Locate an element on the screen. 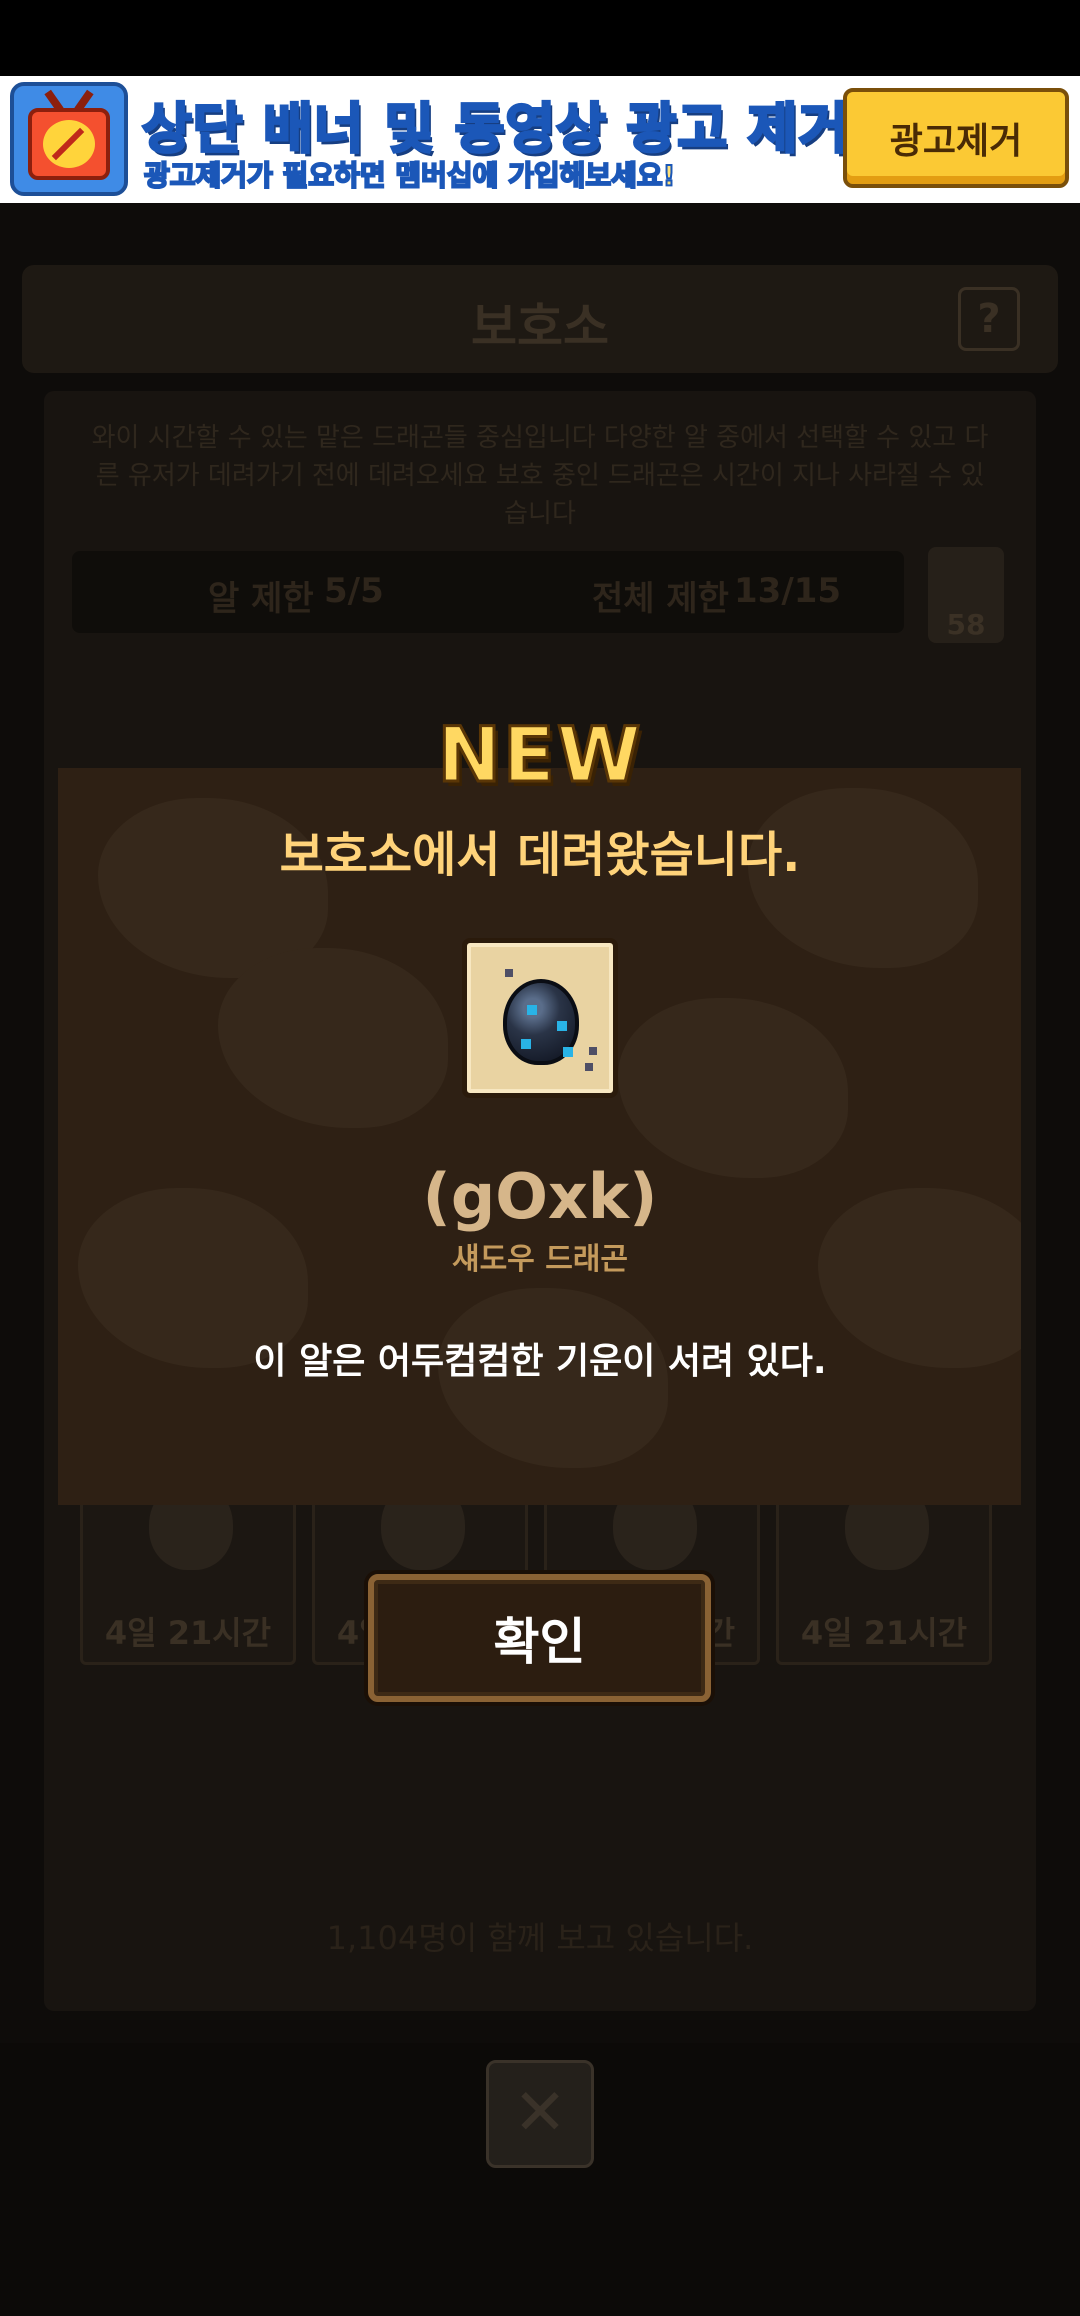 This screenshot has height=2316, width=1080. dragon-name: (gOxk) is located at coordinates (540, 1196).